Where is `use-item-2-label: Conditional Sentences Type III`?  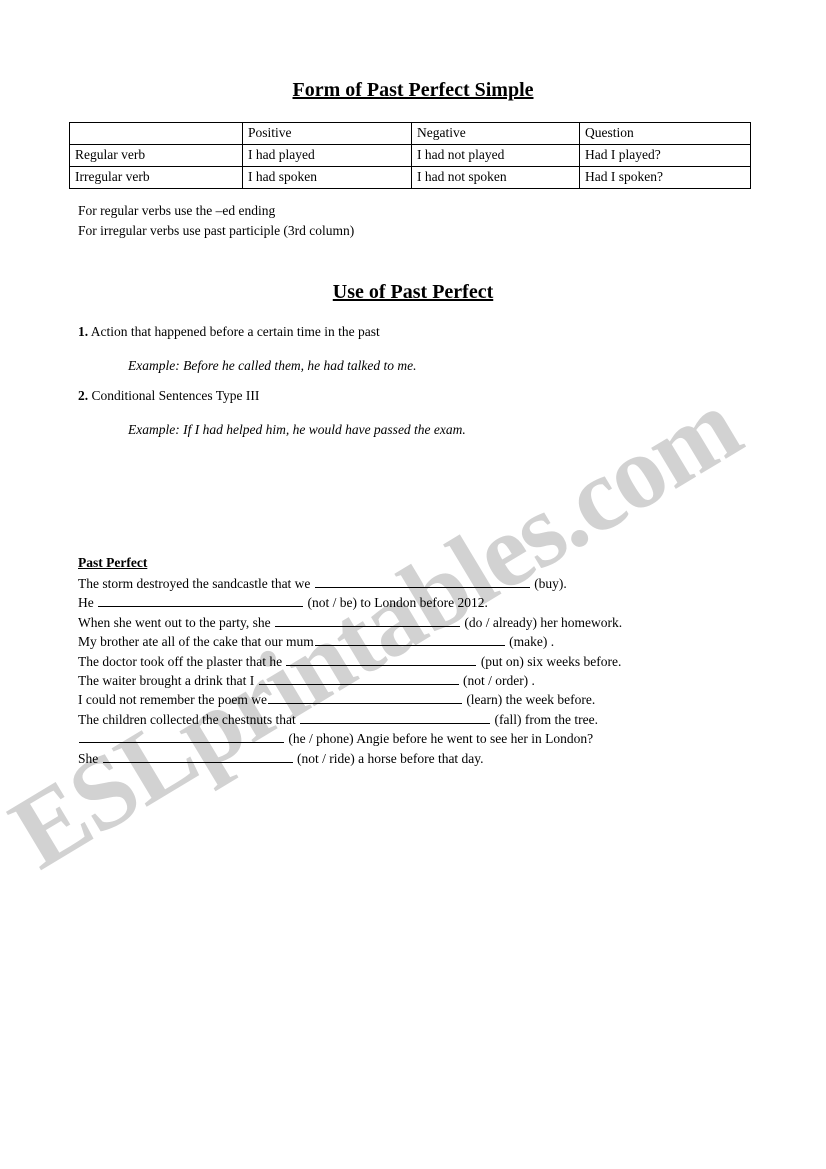
use-item-2-label: Conditional Sentences Type III is located at coordinates (175, 395).